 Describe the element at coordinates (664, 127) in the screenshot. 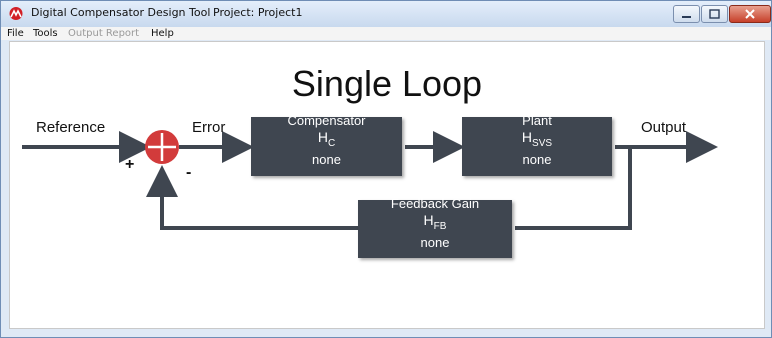

I see `output-label: Output` at that location.